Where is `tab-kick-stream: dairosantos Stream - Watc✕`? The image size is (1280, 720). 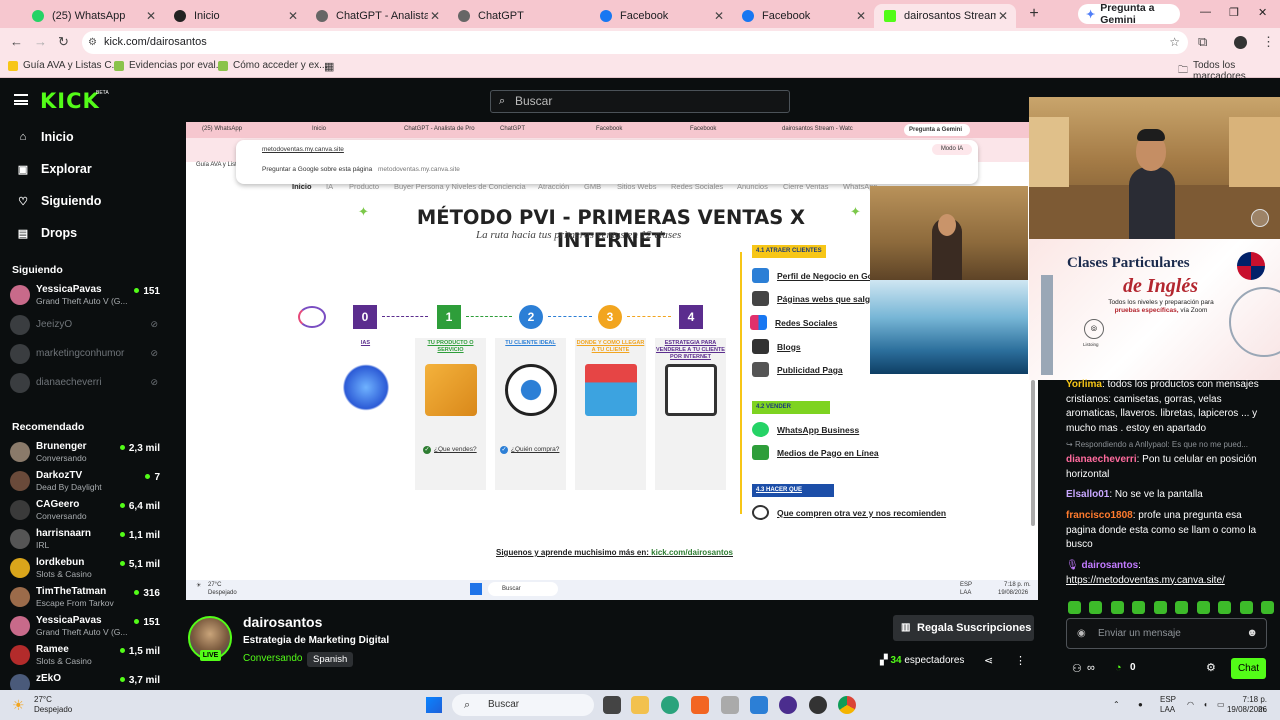
tab-kick-stream: dairosantos Stream - Watc✕ is located at coordinates (945, 16).